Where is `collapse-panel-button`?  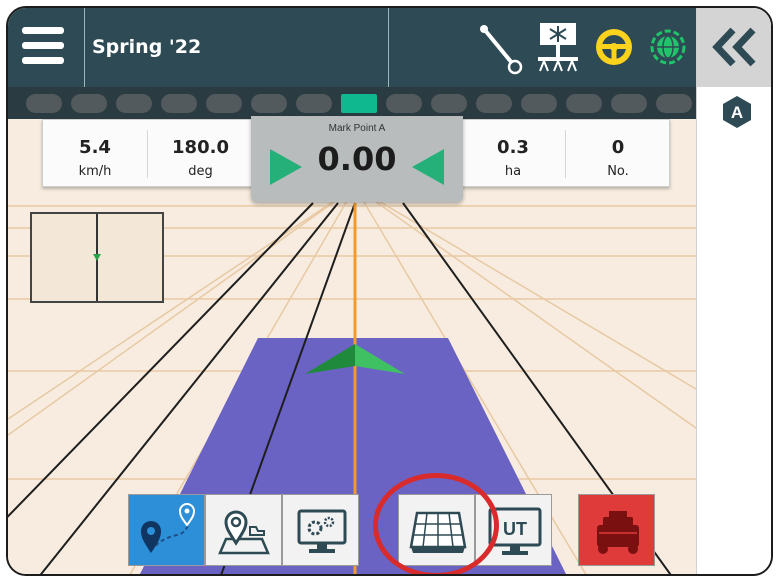 collapse-panel-button is located at coordinates (734, 47).